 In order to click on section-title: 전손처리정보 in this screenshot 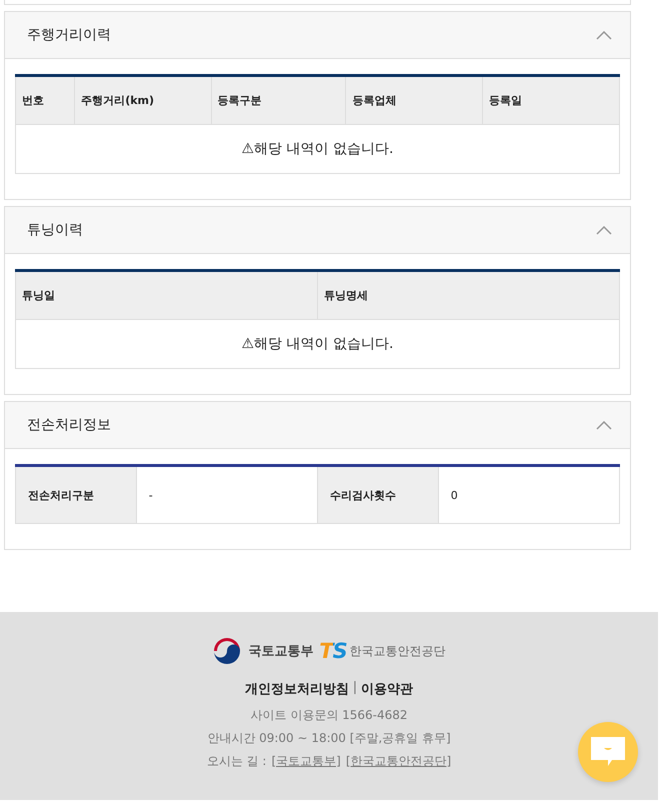, I will do `click(69, 425)`.